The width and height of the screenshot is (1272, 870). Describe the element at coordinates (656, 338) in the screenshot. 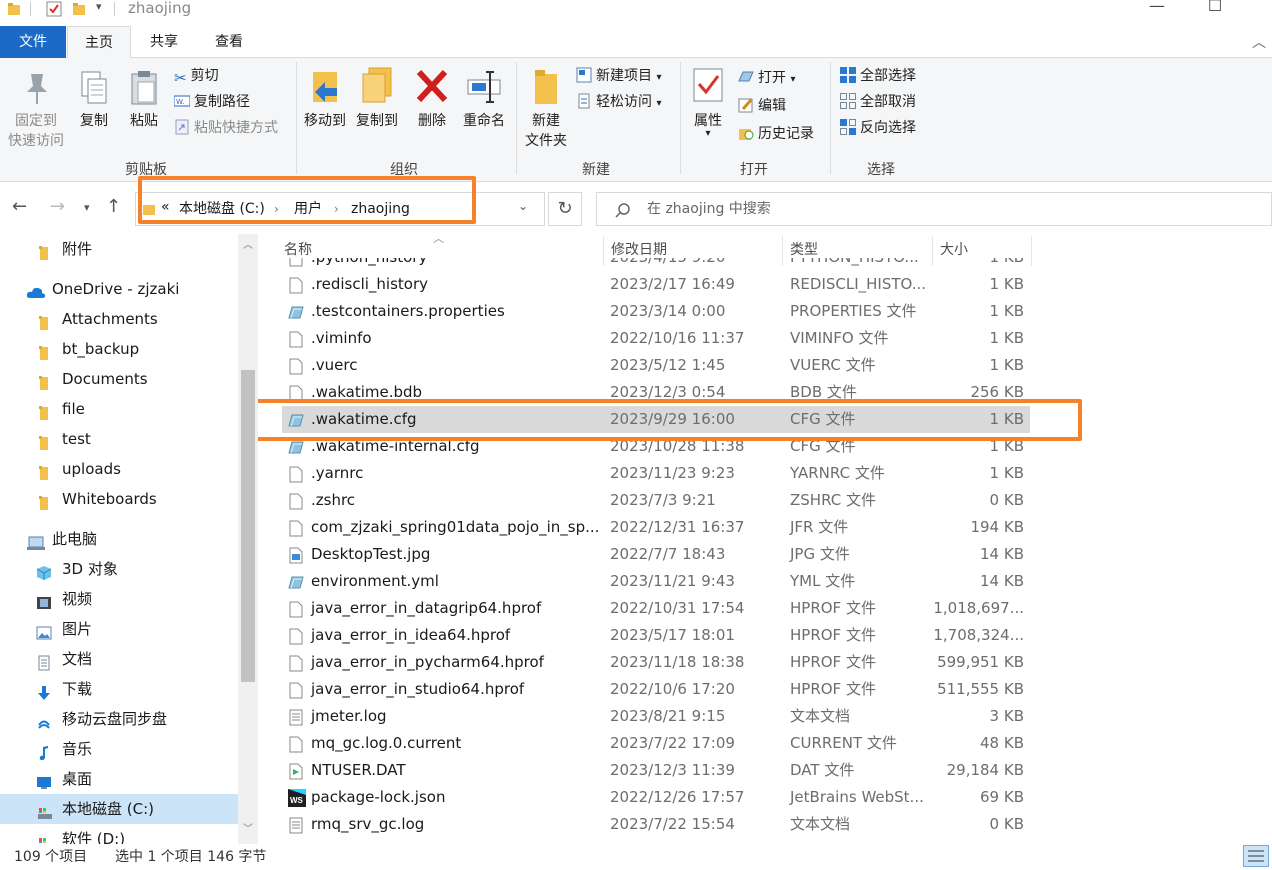

I see `file-row: .viminfo 2022/10/16 11:37 VIMINFO 文件 1 KB` at that location.